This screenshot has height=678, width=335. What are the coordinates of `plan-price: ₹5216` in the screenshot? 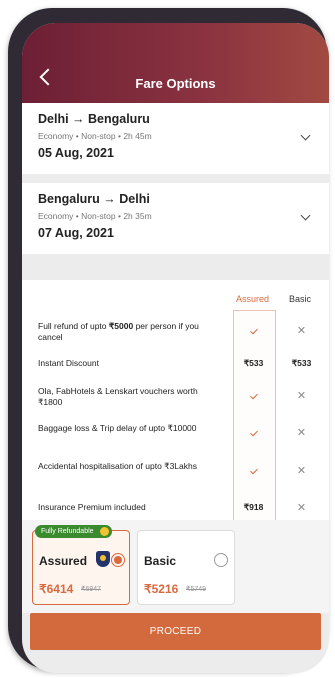 It's located at (161, 589).